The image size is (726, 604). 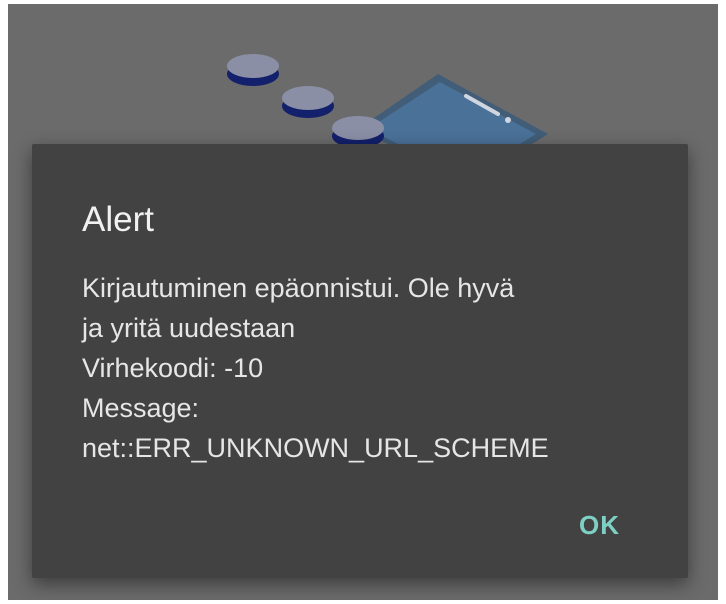 I want to click on message-line-5: net::ERR_UNKNOWN_URL_SCHEME, so click(x=315, y=448).